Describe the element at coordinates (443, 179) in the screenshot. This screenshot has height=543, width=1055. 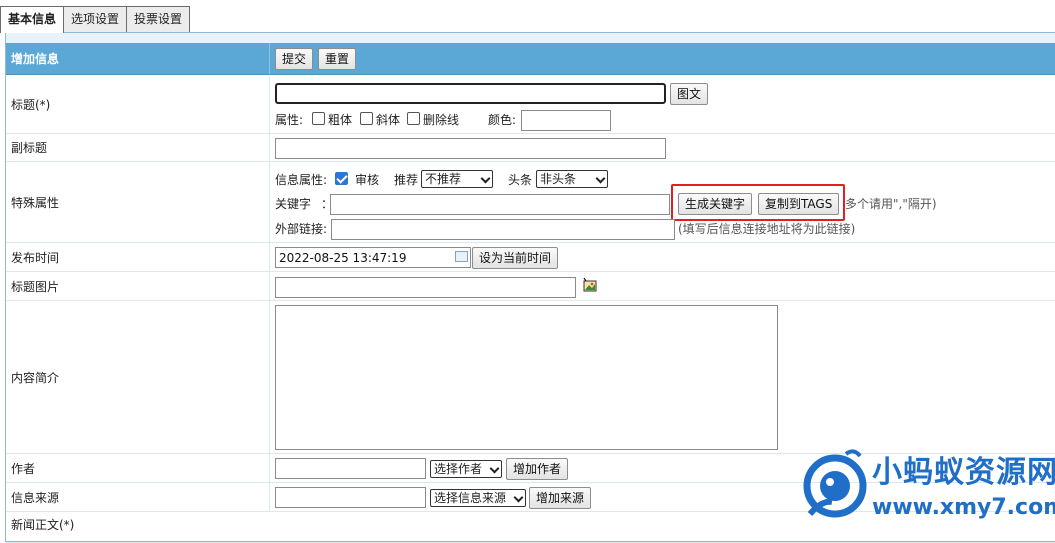
I see `recommend-select-value: 不推荐` at that location.